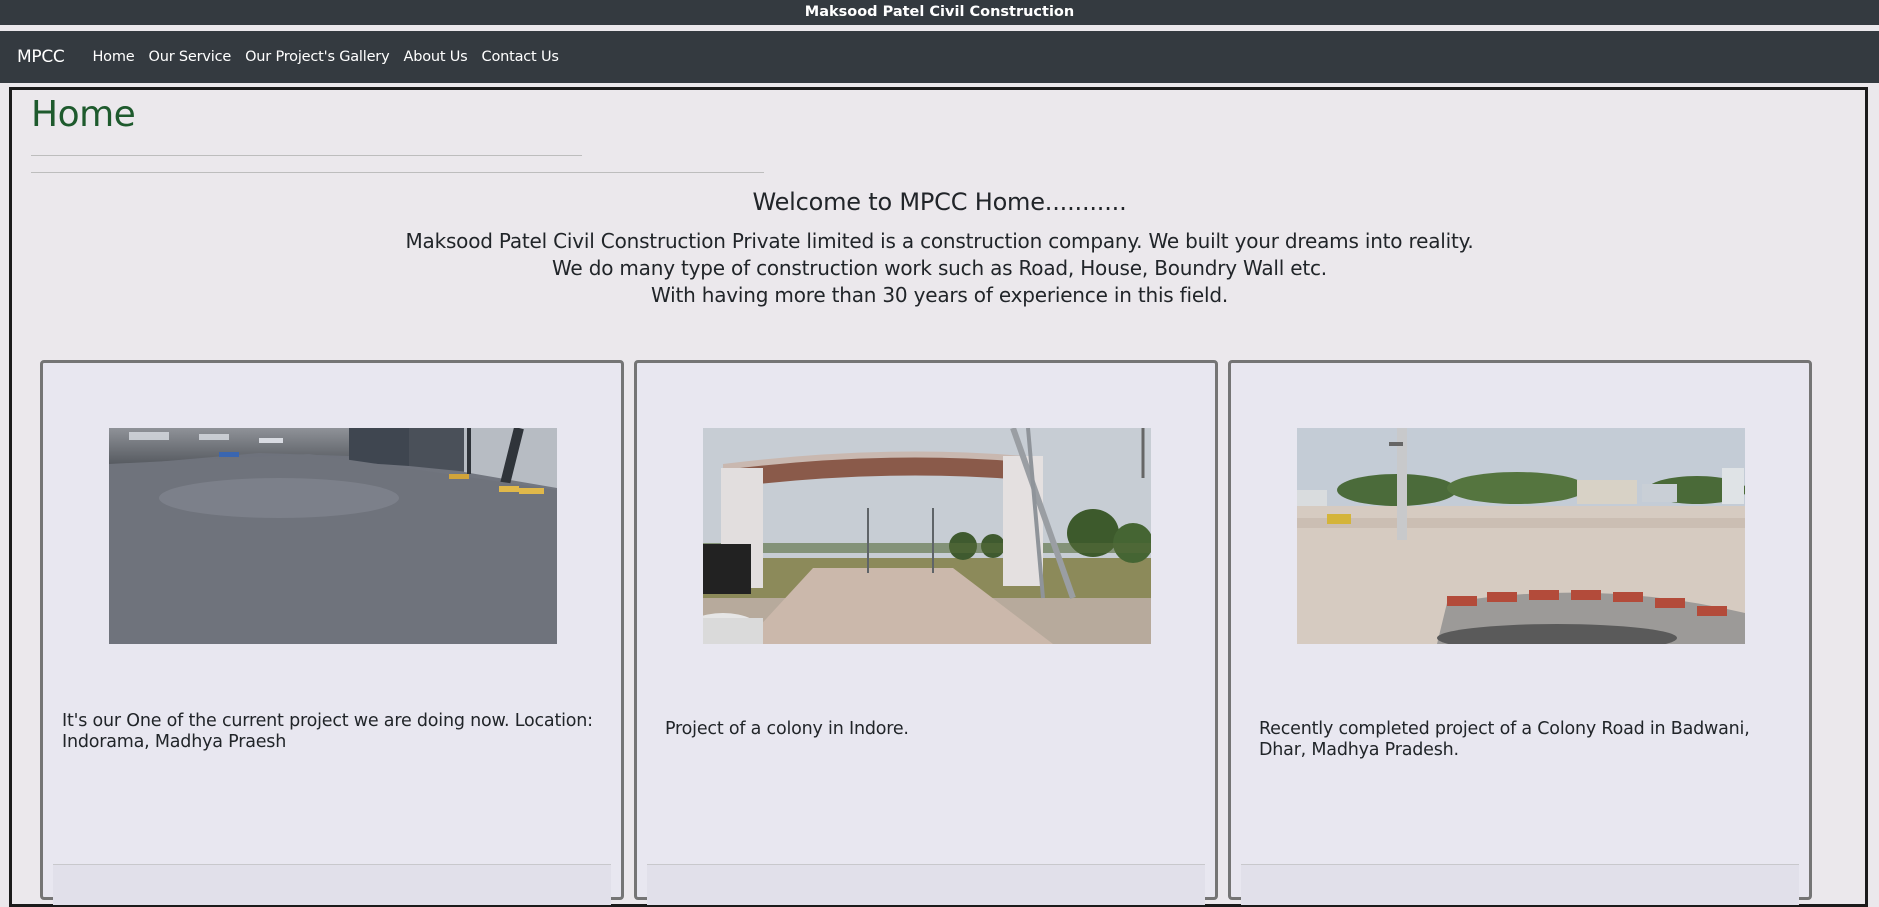 Image resolution: width=1879 pixels, height=907 pixels. Describe the element at coordinates (333, 536) in the screenshot. I see `warehouse-concrete-floor-photo` at that location.